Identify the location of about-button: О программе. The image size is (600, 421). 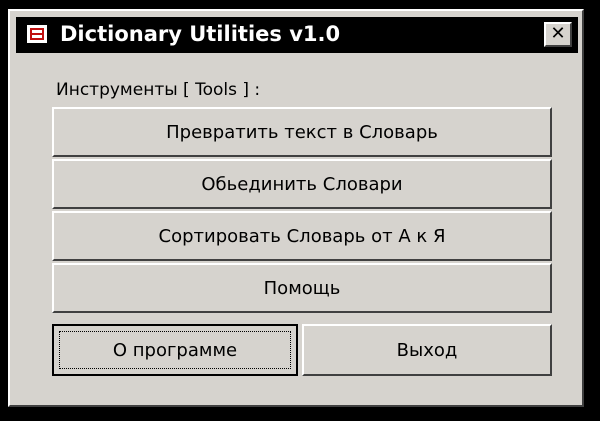
(175, 350).